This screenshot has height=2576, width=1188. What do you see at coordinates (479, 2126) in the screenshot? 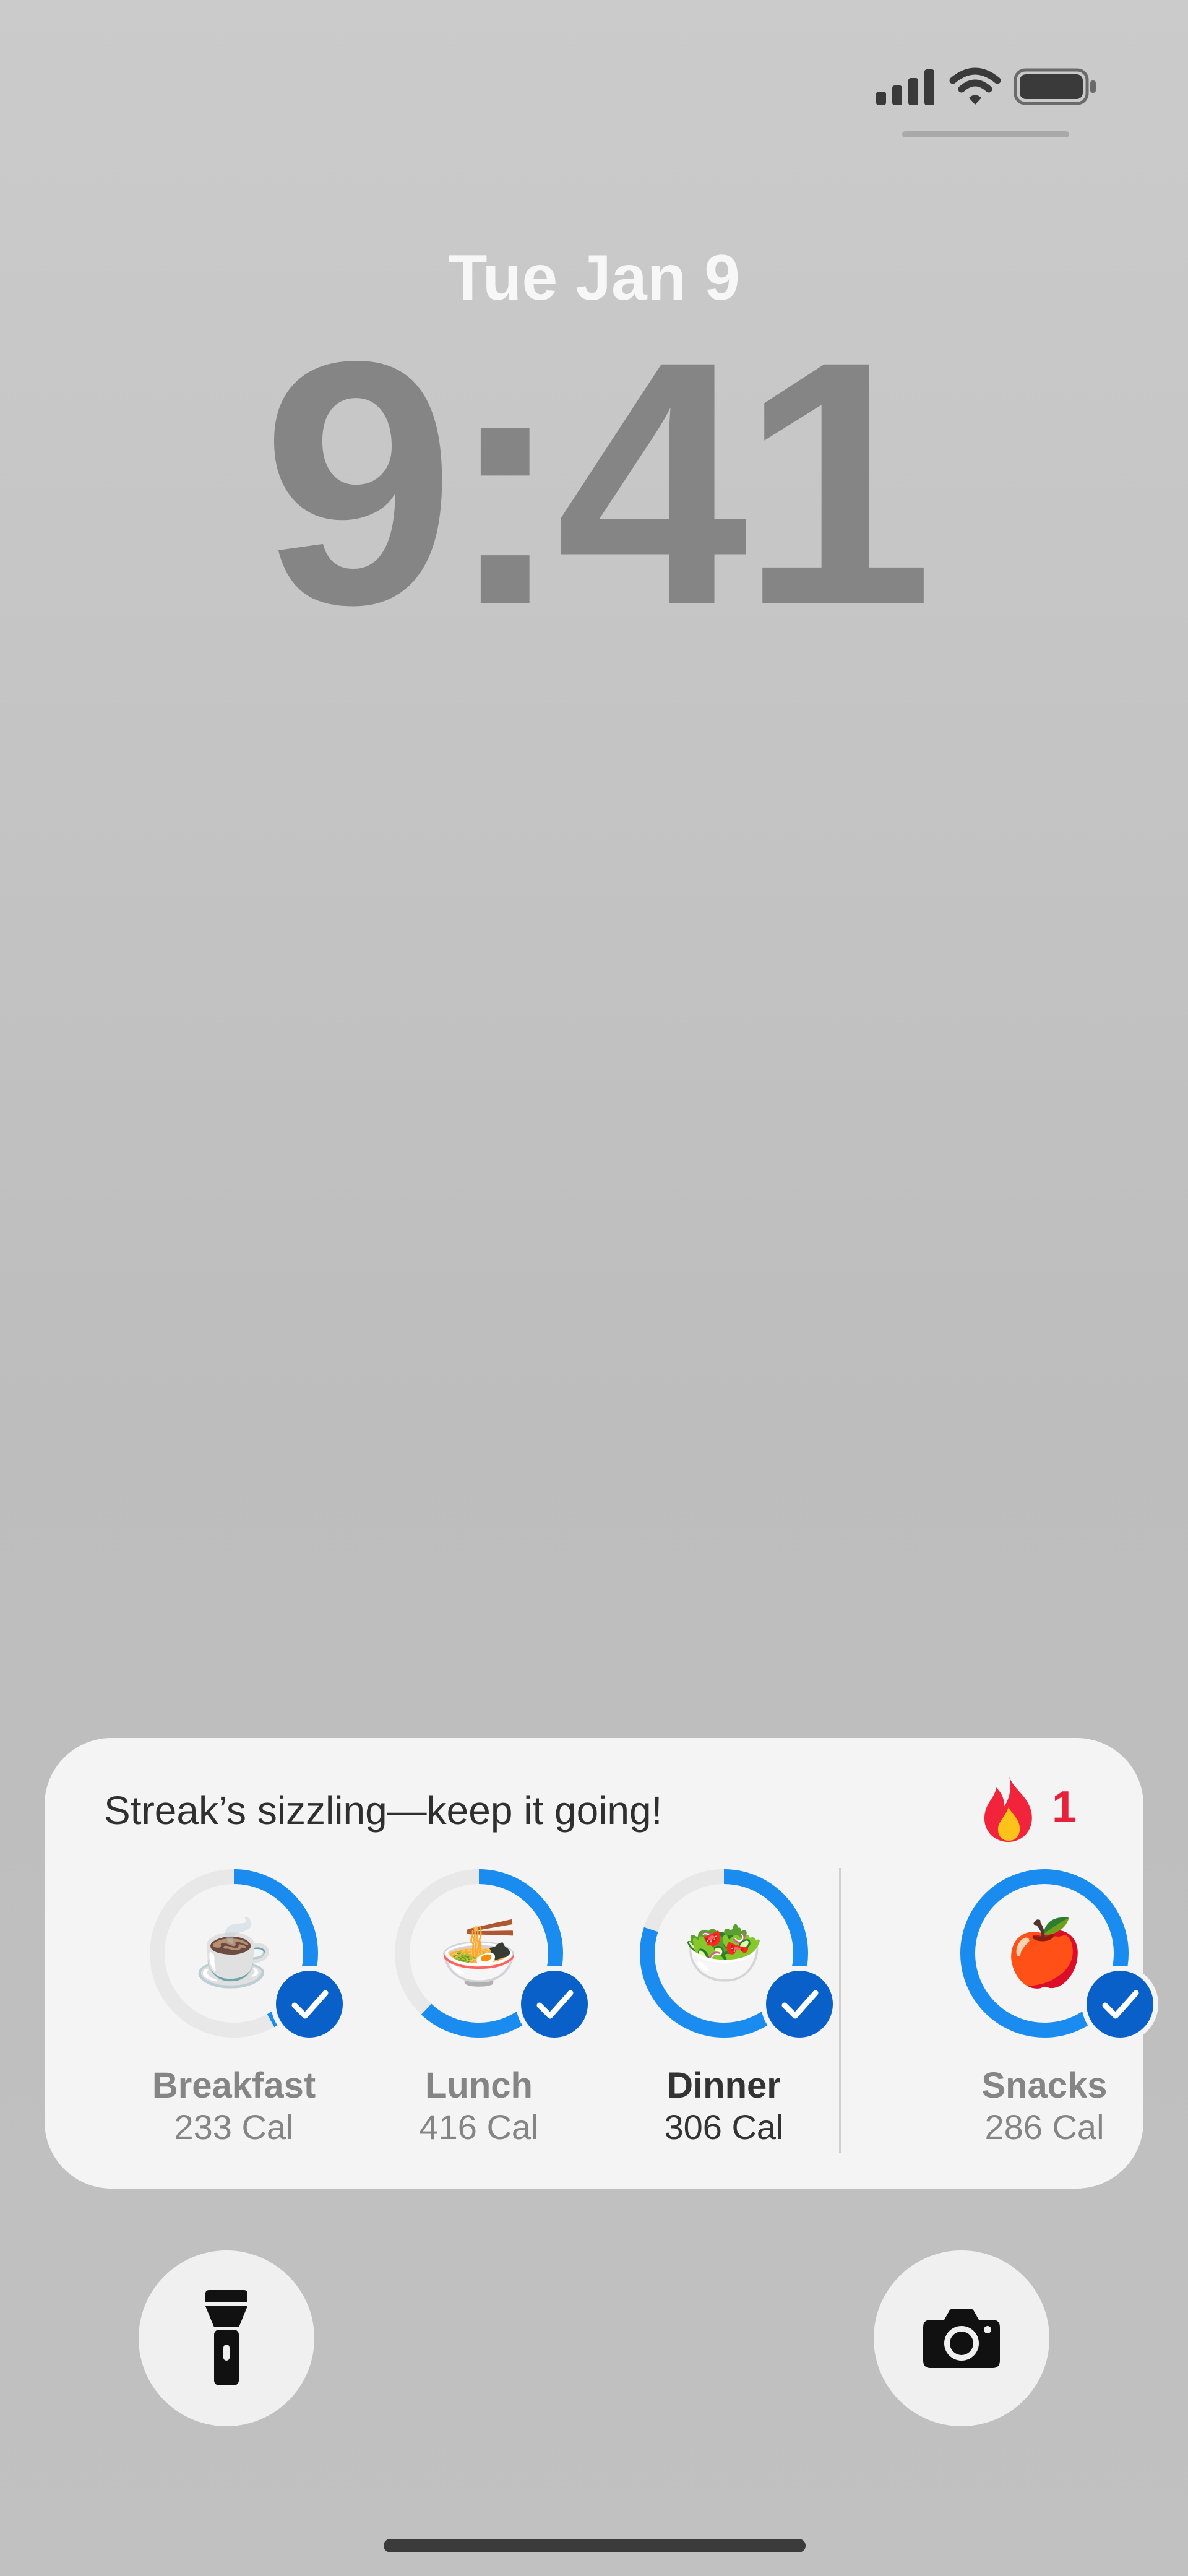
I see `meal-calories: 416 Cal` at bounding box center [479, 2126].